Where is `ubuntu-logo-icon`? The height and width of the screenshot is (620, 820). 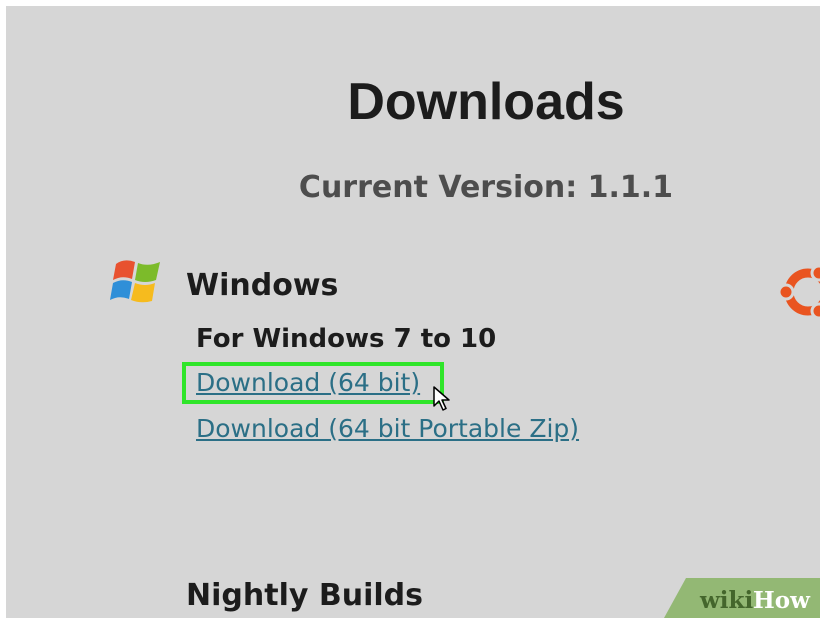 ubuntu-logo-icon is located at coordinates (798, 292).